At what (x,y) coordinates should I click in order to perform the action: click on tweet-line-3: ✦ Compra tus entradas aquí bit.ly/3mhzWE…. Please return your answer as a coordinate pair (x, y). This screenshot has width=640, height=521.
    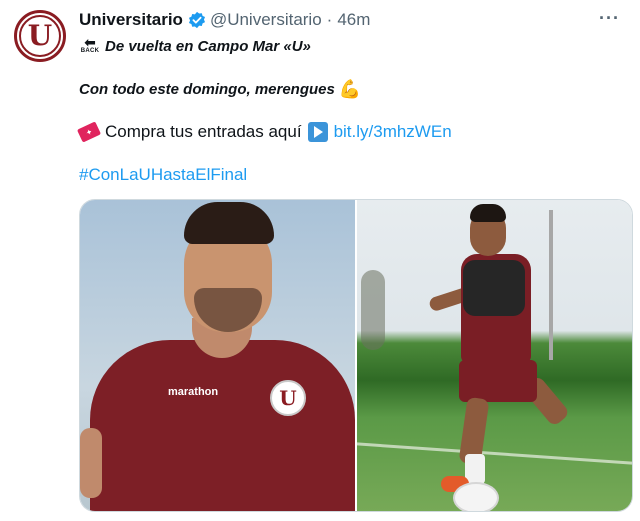
    Looking at the image, I should click on (264, 132).